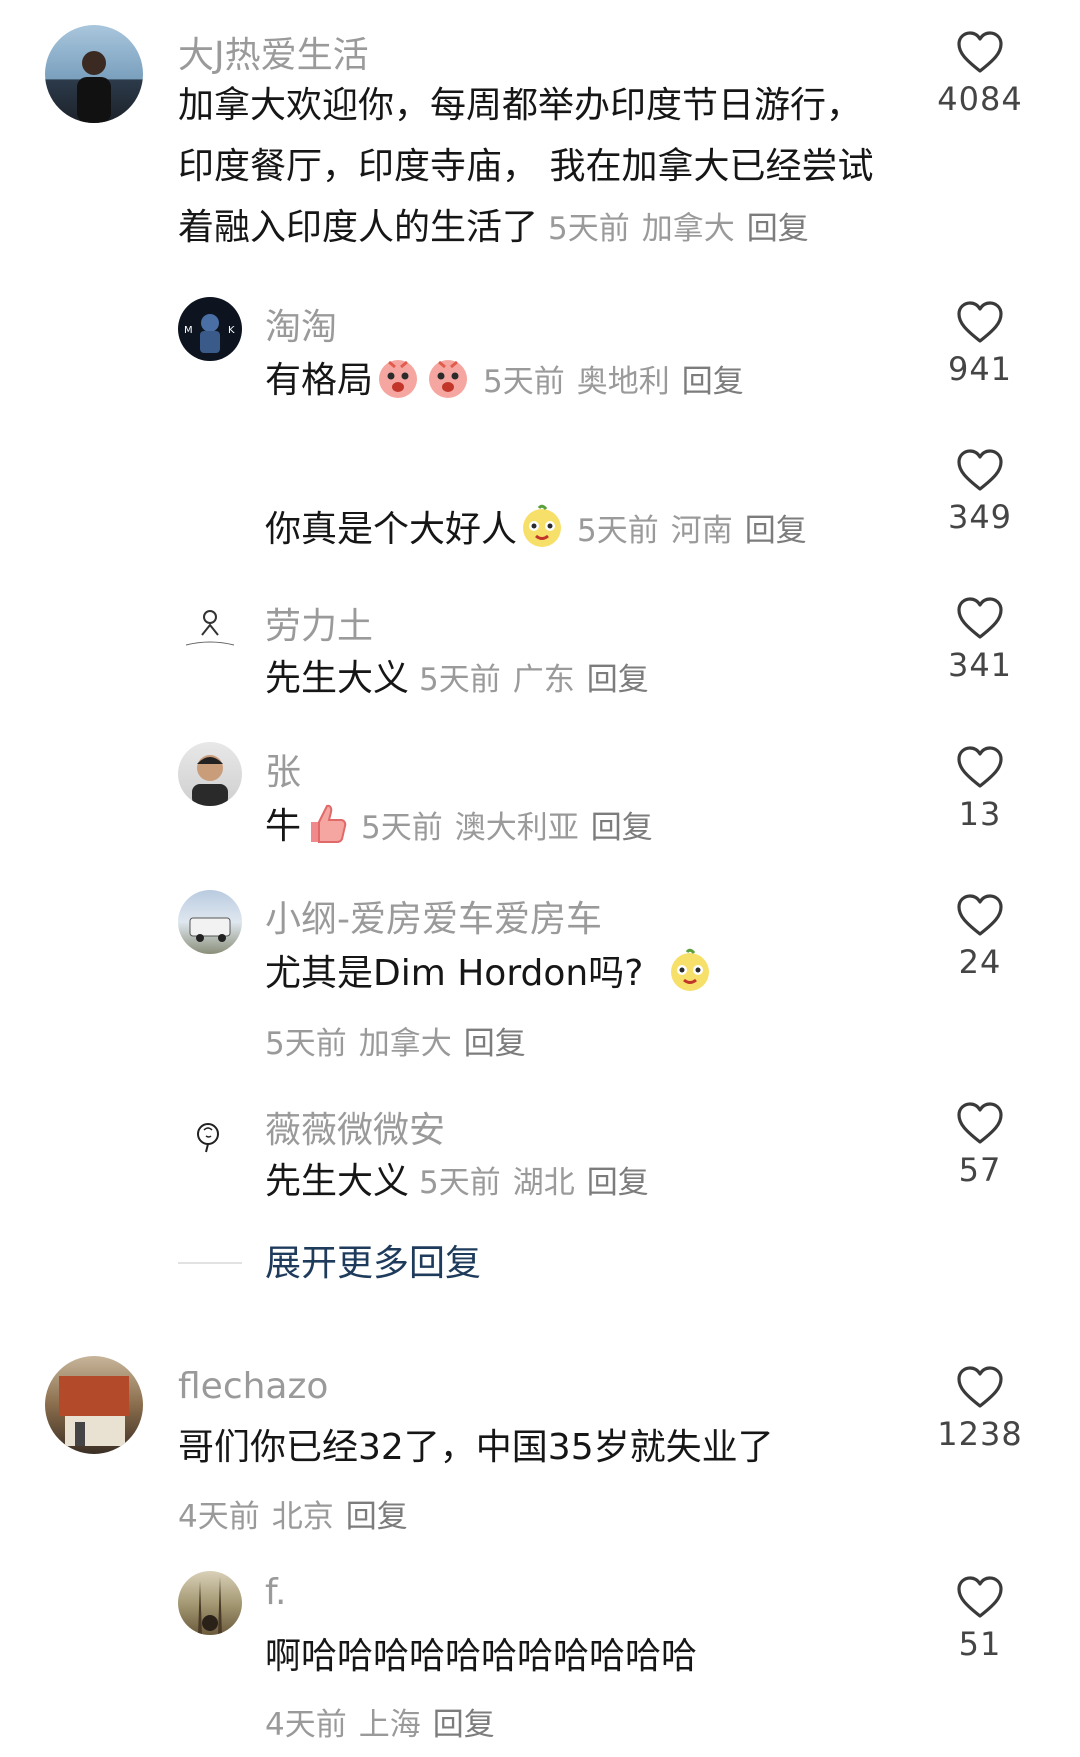  I want to click on svg-text: K, so click(231, 330).